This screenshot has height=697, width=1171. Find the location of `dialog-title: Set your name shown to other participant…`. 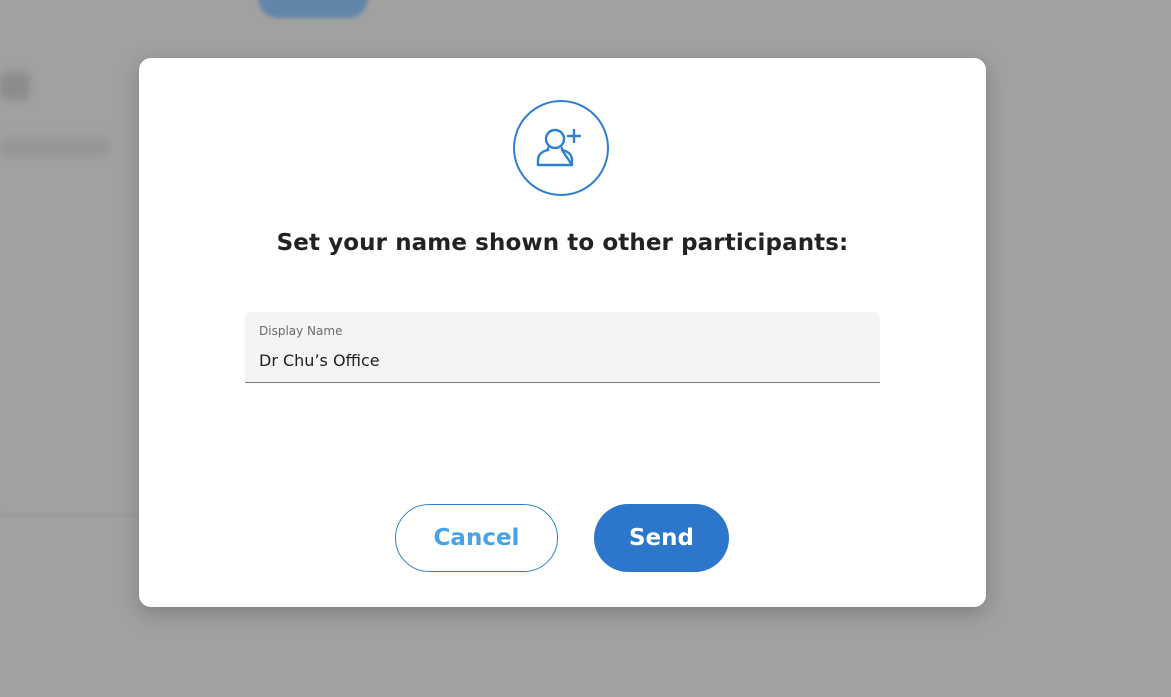

dialog-title: Set your name shown to other participant… is located at coordinates (562, 243).